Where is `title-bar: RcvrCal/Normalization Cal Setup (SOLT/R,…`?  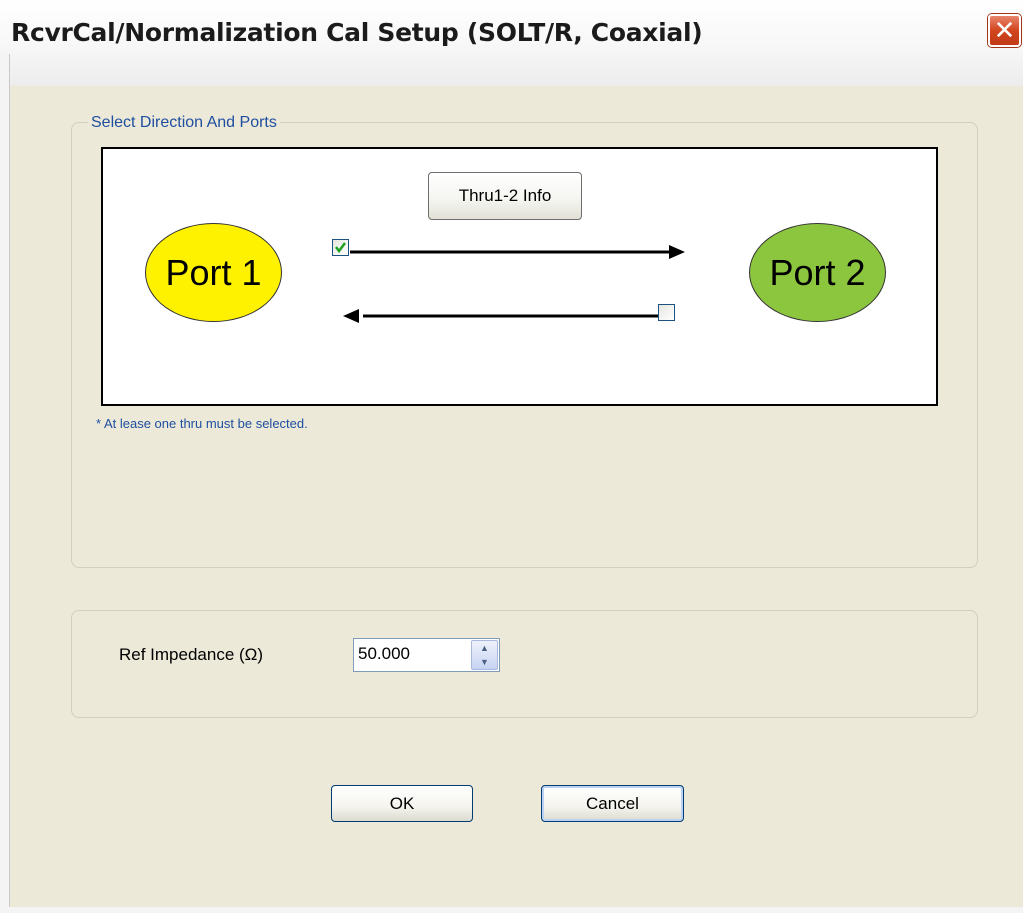
title-bar: RcvrCal/Normalization Cal Setup (SOLT/R,… is located at coordinates (511, 43).